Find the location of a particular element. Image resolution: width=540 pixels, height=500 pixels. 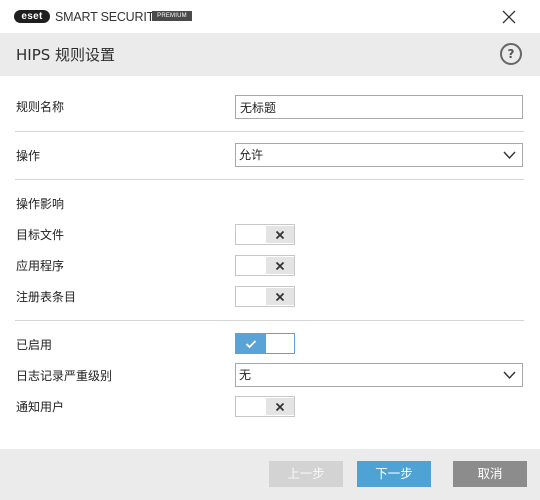

help-button: ? is located at coordinates (511, 54).